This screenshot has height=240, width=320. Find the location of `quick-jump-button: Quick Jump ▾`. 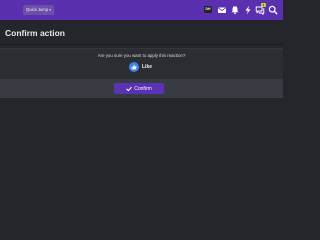

quick-jump-button: Quick Jump ▾ is located at coordinates (38, 10).